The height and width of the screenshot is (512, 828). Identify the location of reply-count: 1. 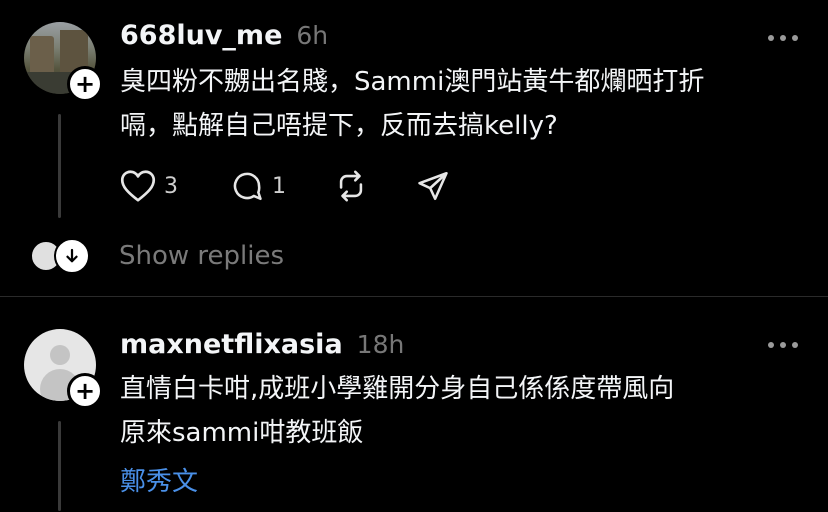
(279, 186).